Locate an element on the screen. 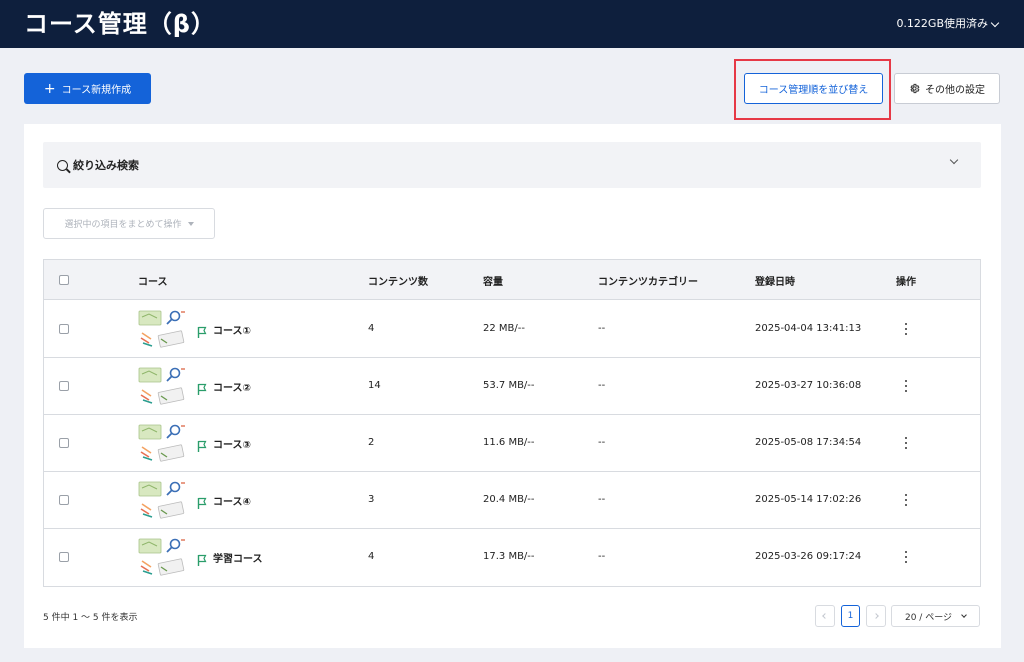  gear-icon is located at coordinates (915, 88).